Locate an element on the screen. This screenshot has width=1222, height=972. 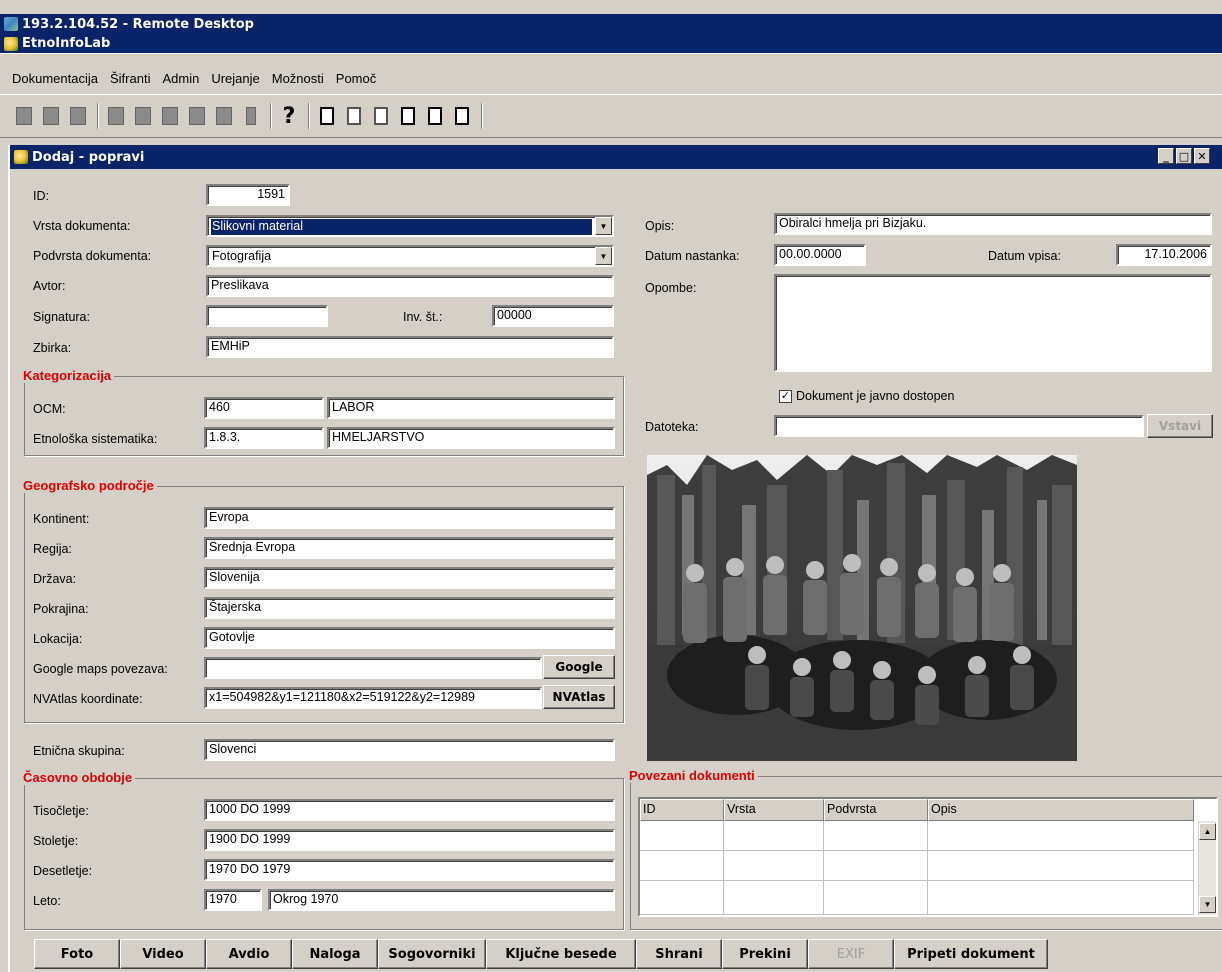
zbirka-field: EMHiP is located at coordinates (410, 347).